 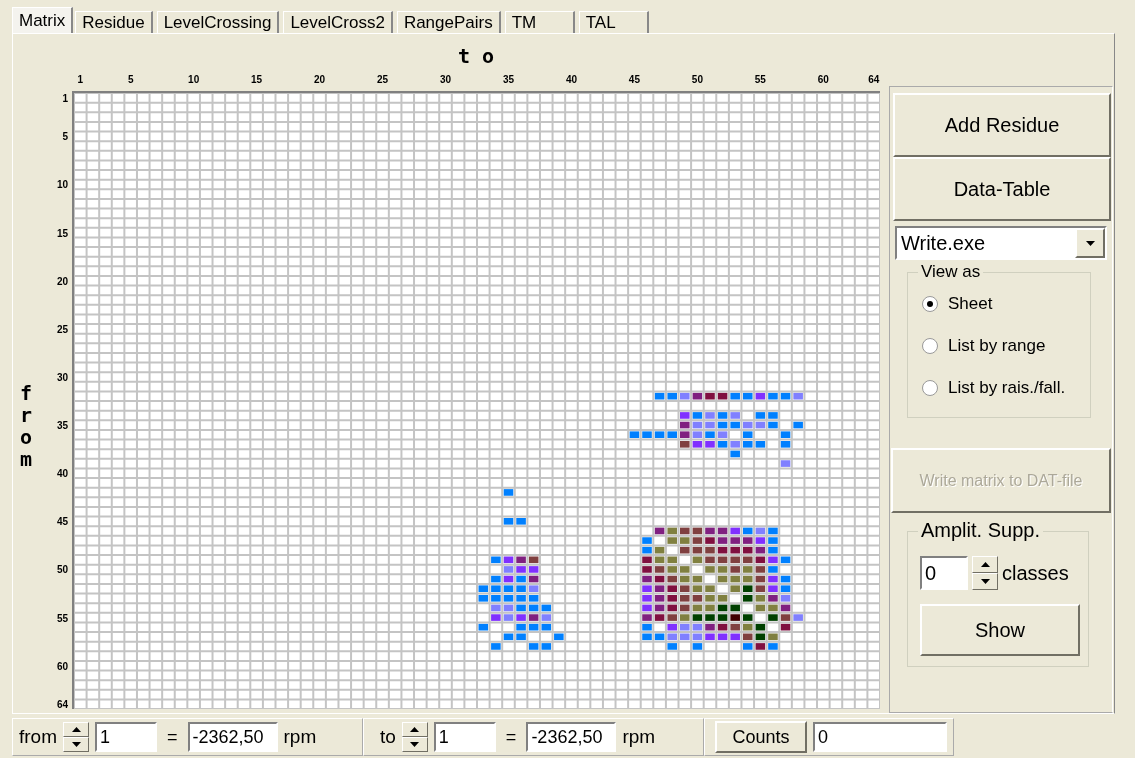 What do you see at coordinates (880, 737) in the screenshot?
I see `counts-field: 0` at bounding box center [880, 737].